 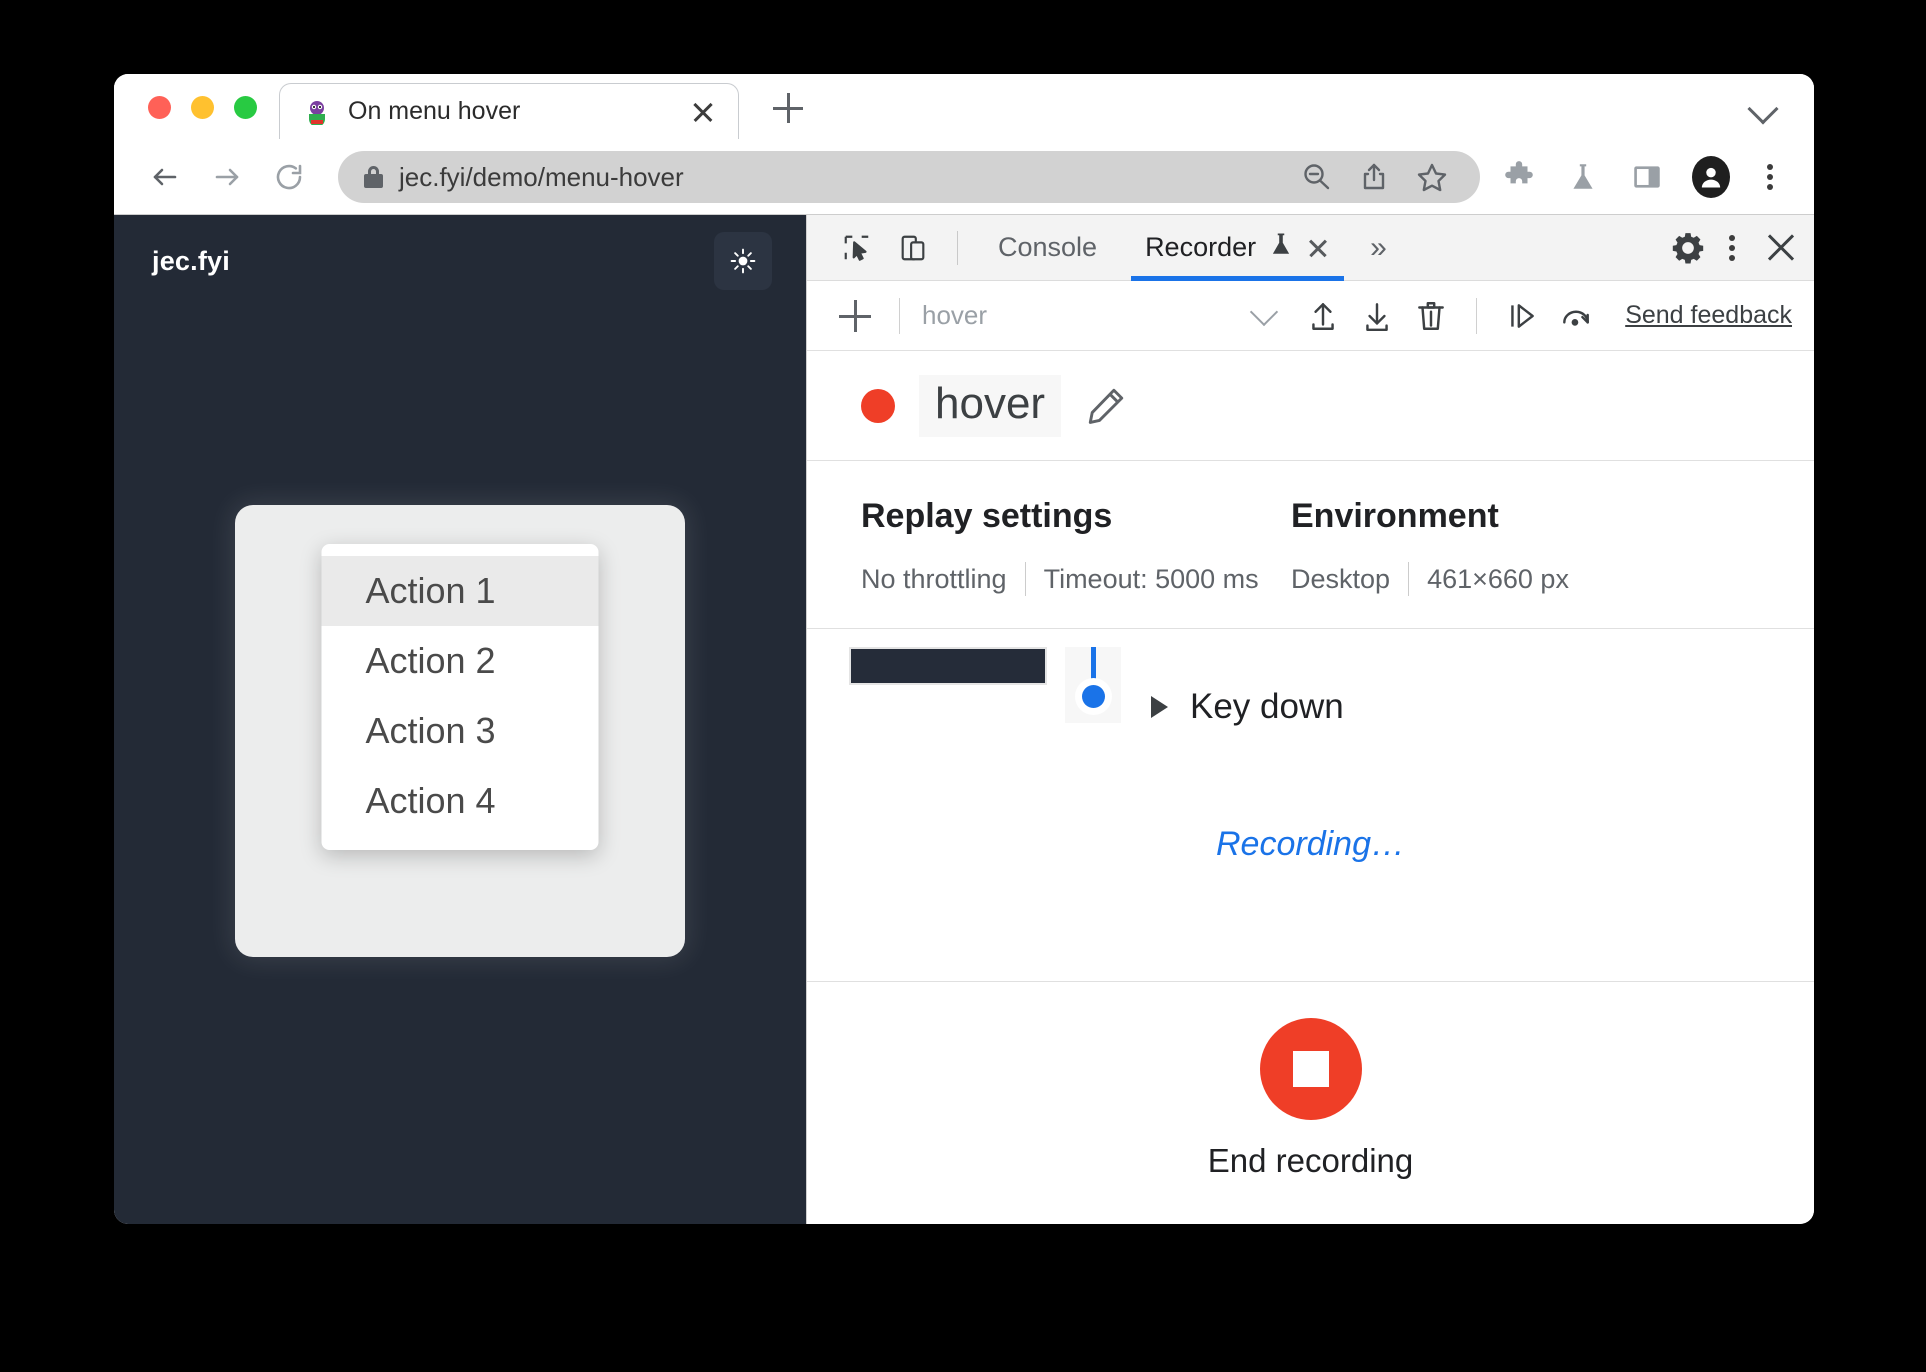 What do you see at coordinates (1310, 1160) in the screenshot?
I see `end-recording-label: End recording` at bounding box center [1310, 1160].